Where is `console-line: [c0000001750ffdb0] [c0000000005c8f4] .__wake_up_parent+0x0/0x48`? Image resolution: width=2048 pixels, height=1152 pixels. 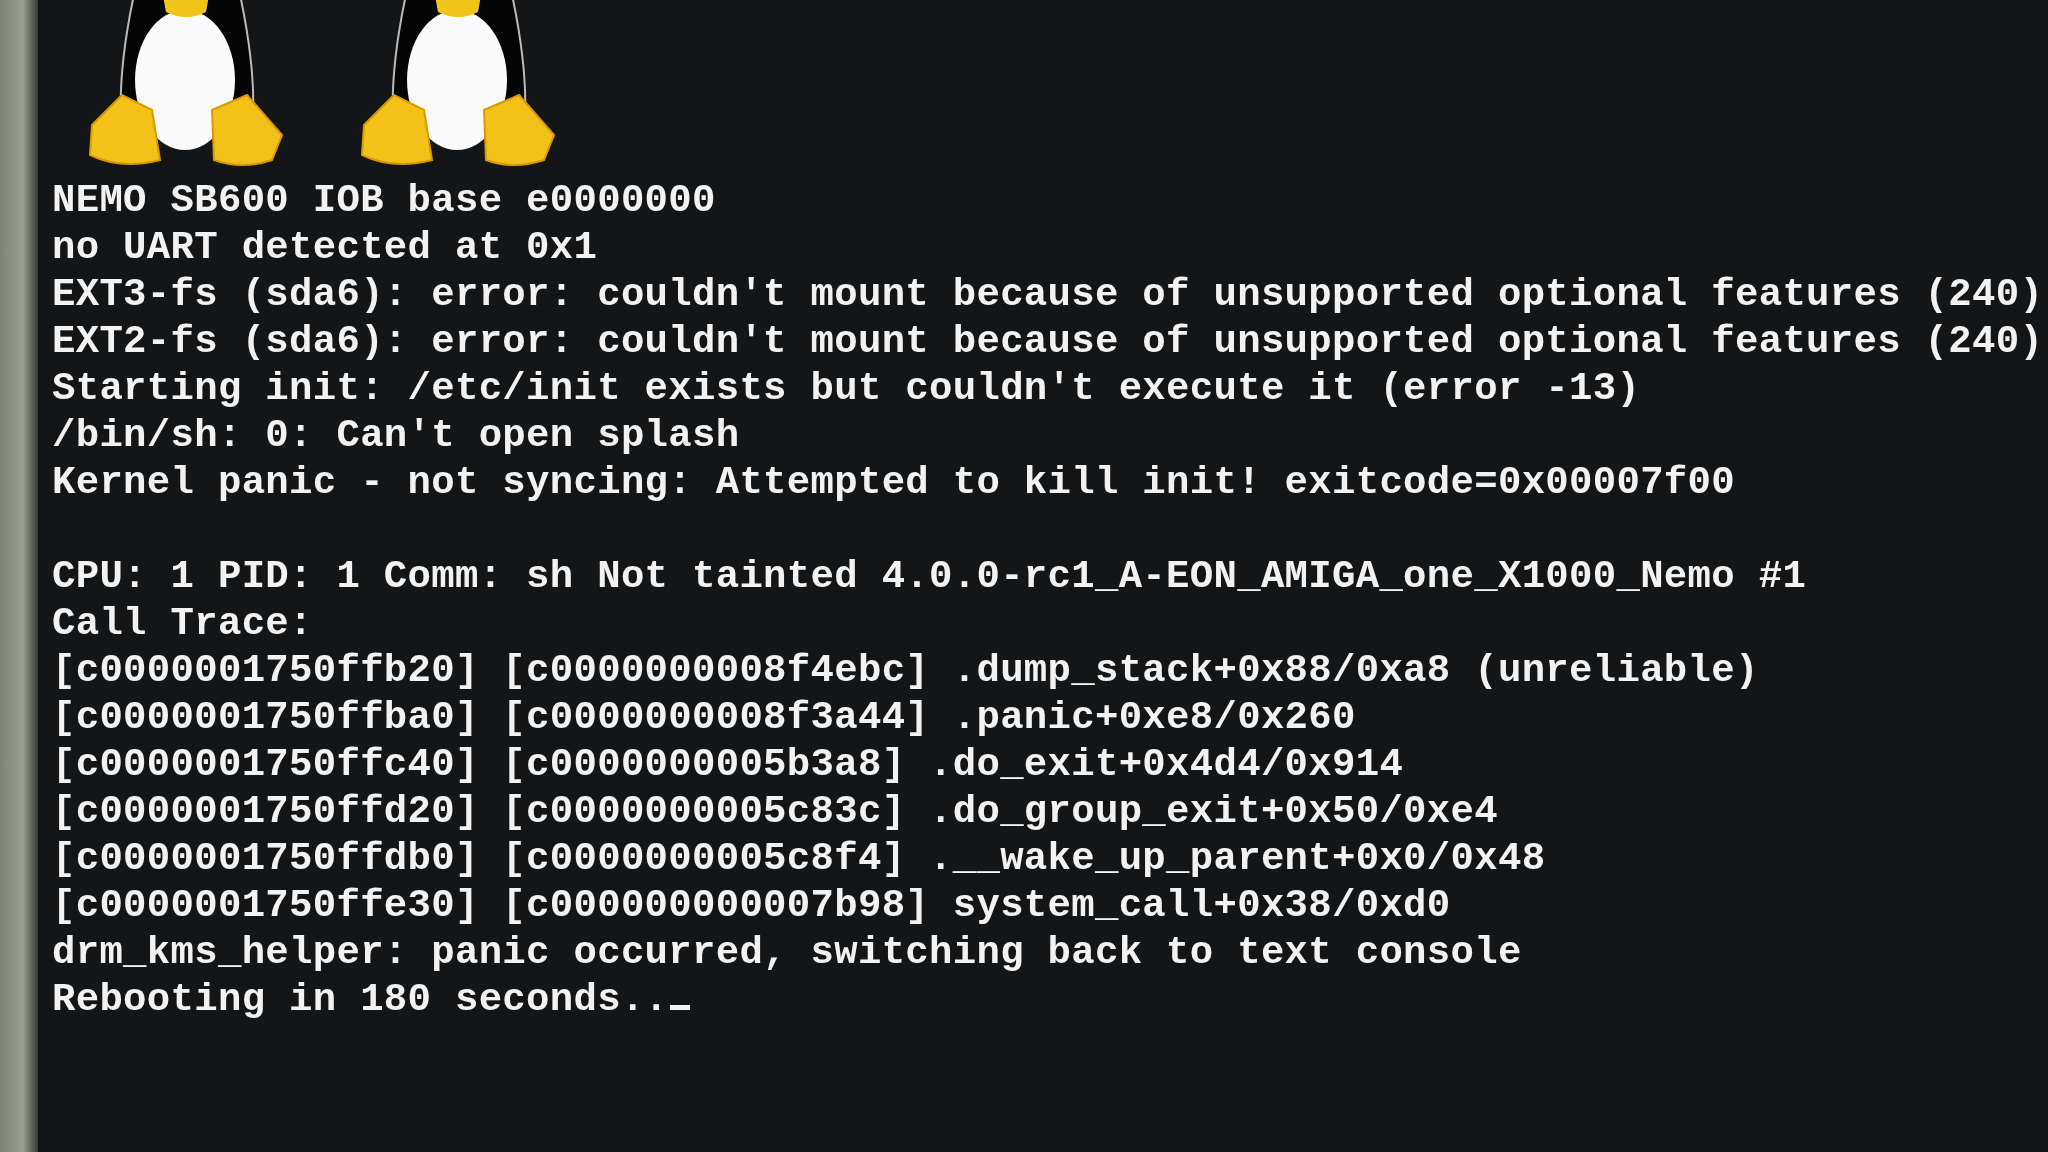 console-line: [c0000001750ffdb0] [c0000000005c8f4] .__wake_up_parent+0x0/0x48 is located at coordinates (799, 859).